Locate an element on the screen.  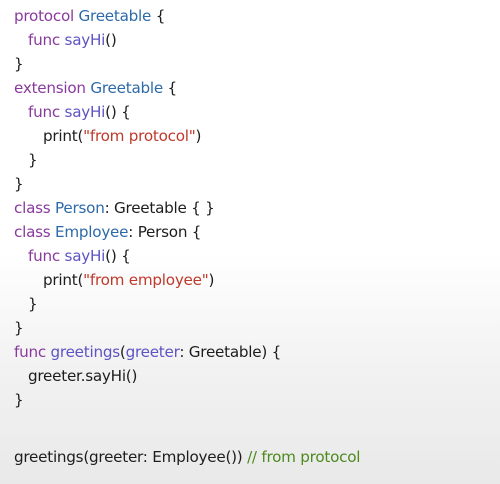
code-line: protocol Greetable { is located at coordinates (254, 16).